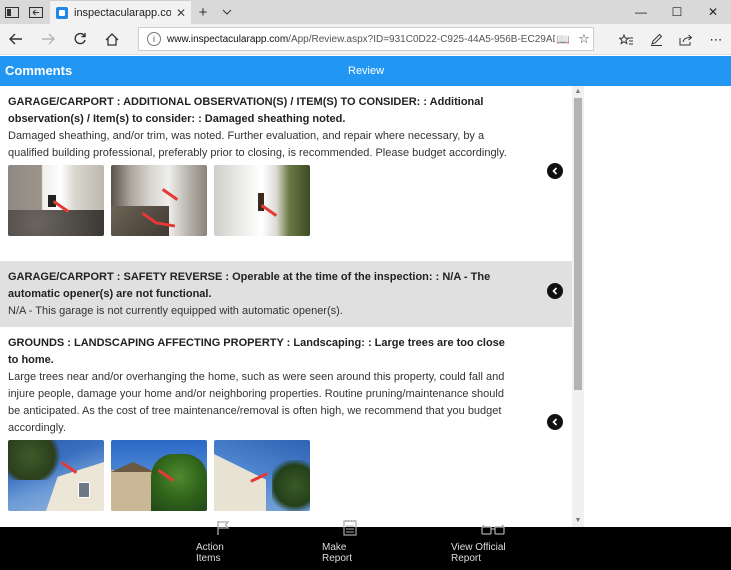 Image resolution: width=731 pixels, height=570 pixels. What do you see at coordinates (578, 521) in the screenshot?
I see `scroll-down-icon: ▼` at bounding box center [578, 521].